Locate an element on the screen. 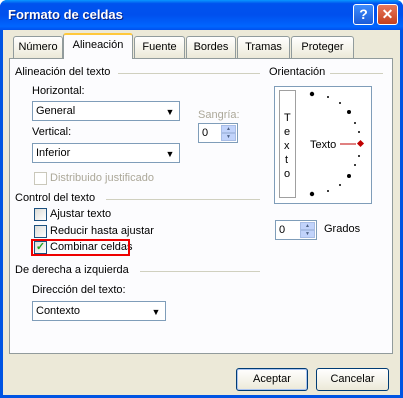  rtl-divider is located at coordinates (200, 271).